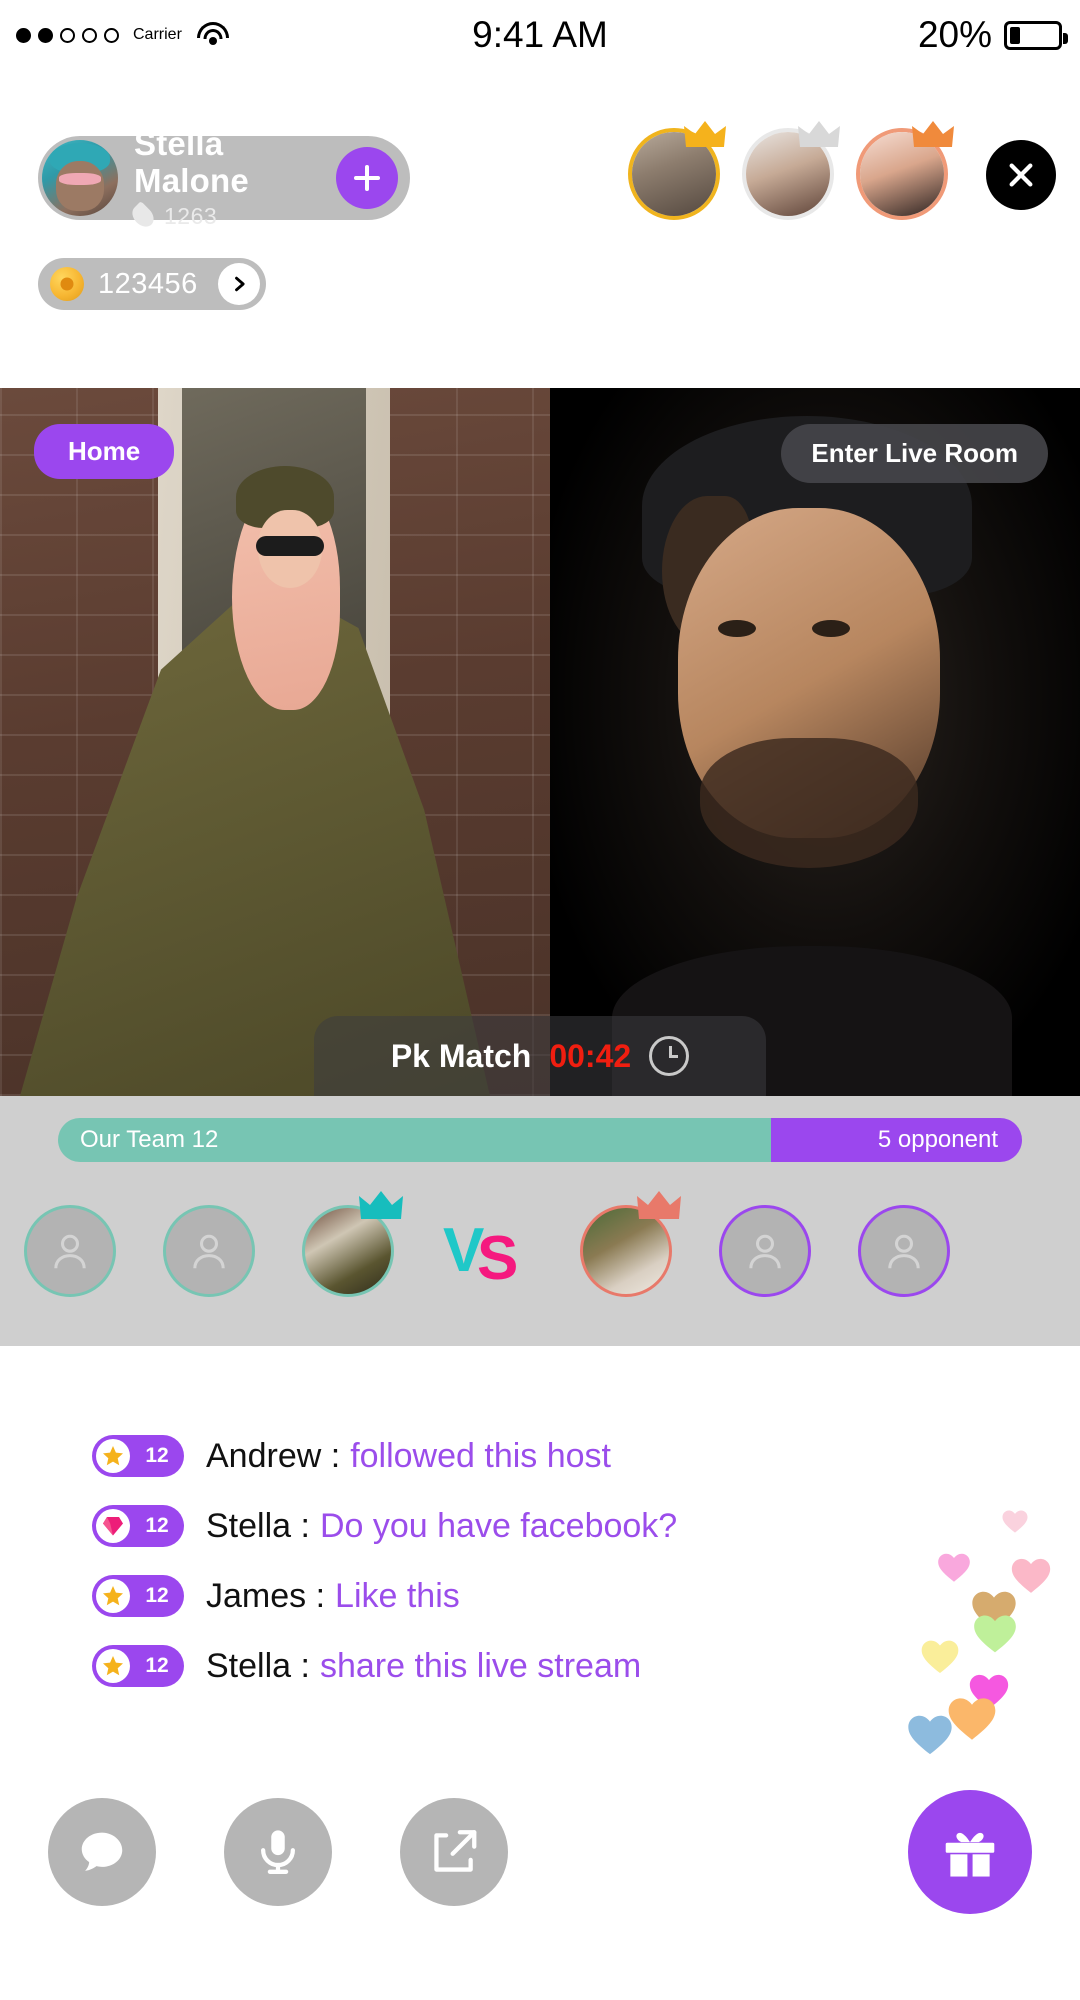  I want to click on viewer-list, so click(791, 170).